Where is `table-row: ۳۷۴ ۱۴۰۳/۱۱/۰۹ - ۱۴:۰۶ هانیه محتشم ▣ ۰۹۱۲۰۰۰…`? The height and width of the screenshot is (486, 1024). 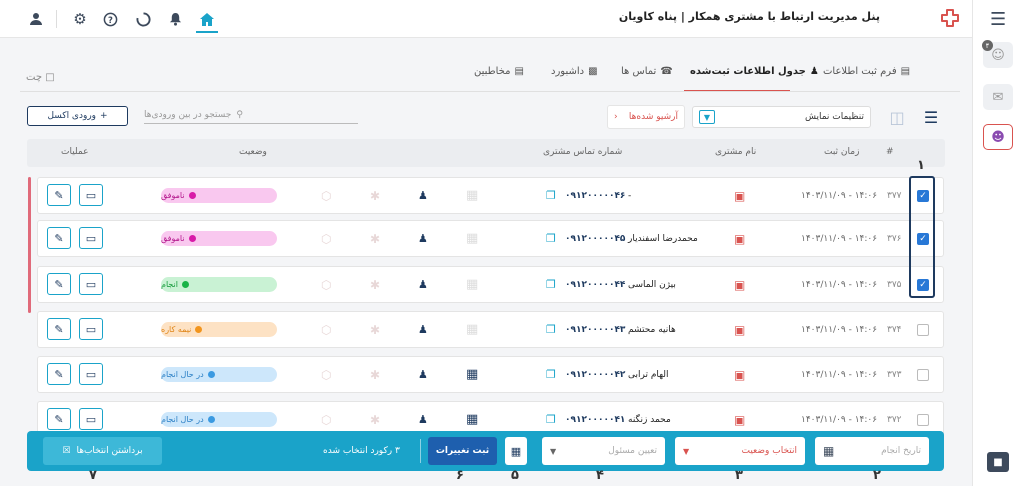 table-row: ۳۷۴ ۱۴۰۳/۱۱/۰۹ - ۱۴:۰۶ هانیه محتشم ▣ ۰۹۱۲۰۰۰… is located at coordinates (490, 329).